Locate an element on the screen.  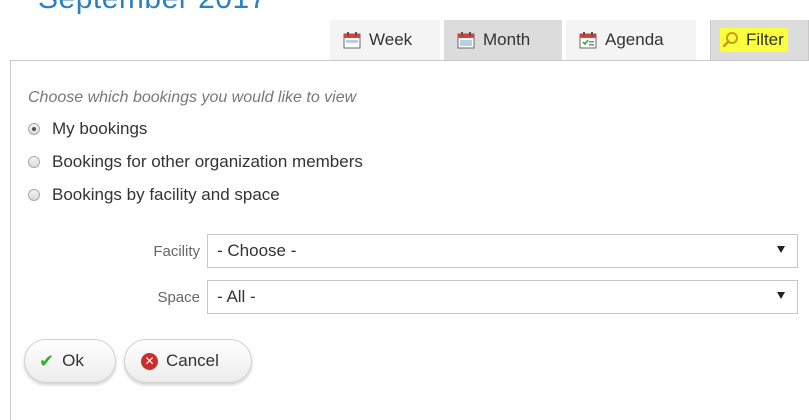
tab-filter: Filter is located at coordinates (759, 40).